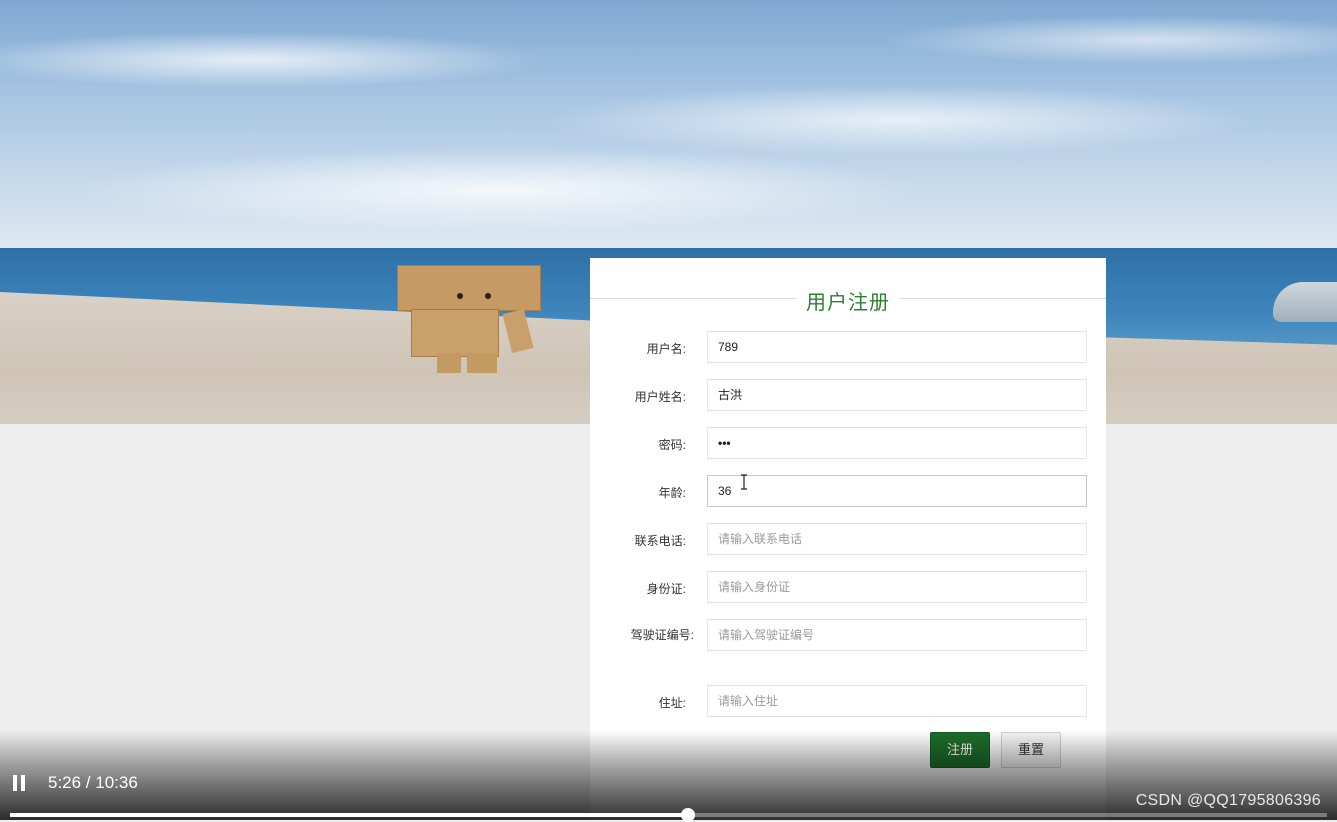  What do you see at coordinates (897, 443) in the screenshot?
I see `password-input: •••` at bounding box center [897, 443].